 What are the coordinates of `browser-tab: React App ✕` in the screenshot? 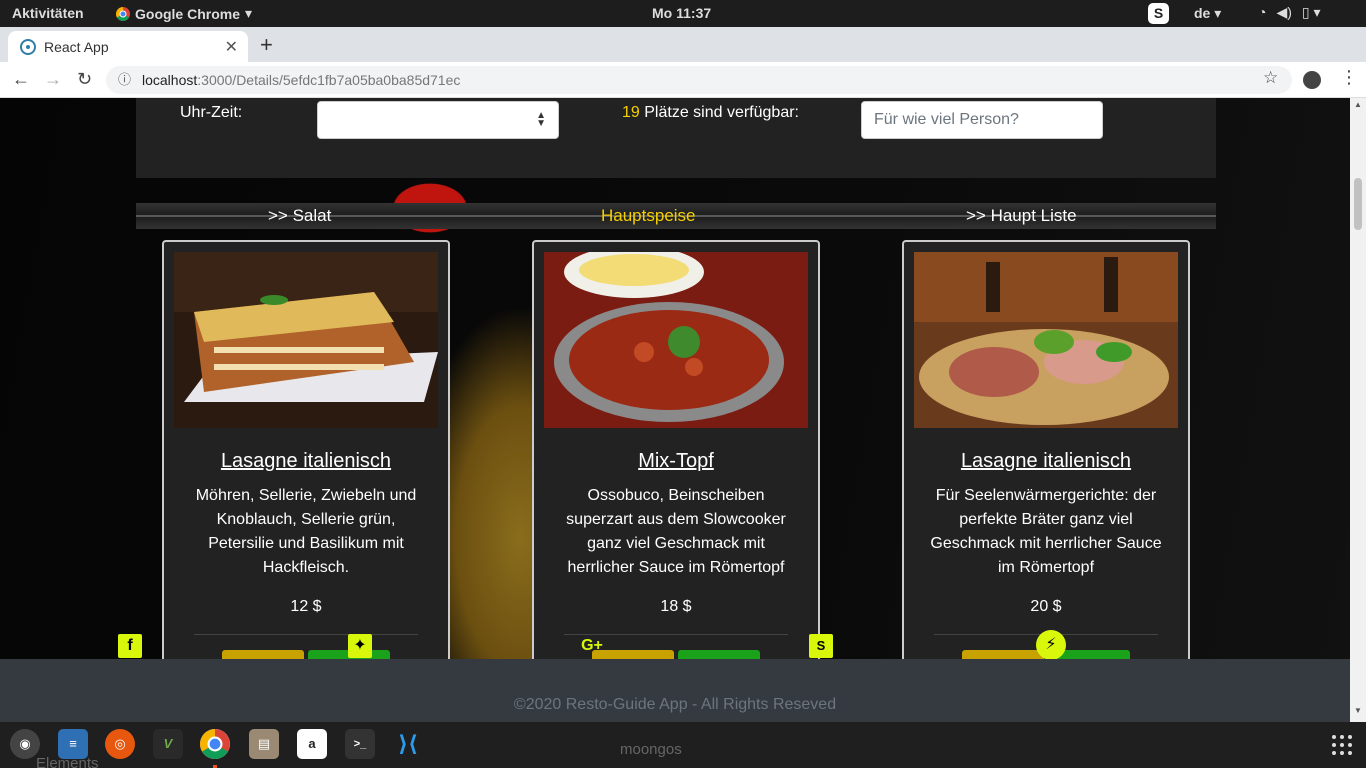 It's located at (128, 46).